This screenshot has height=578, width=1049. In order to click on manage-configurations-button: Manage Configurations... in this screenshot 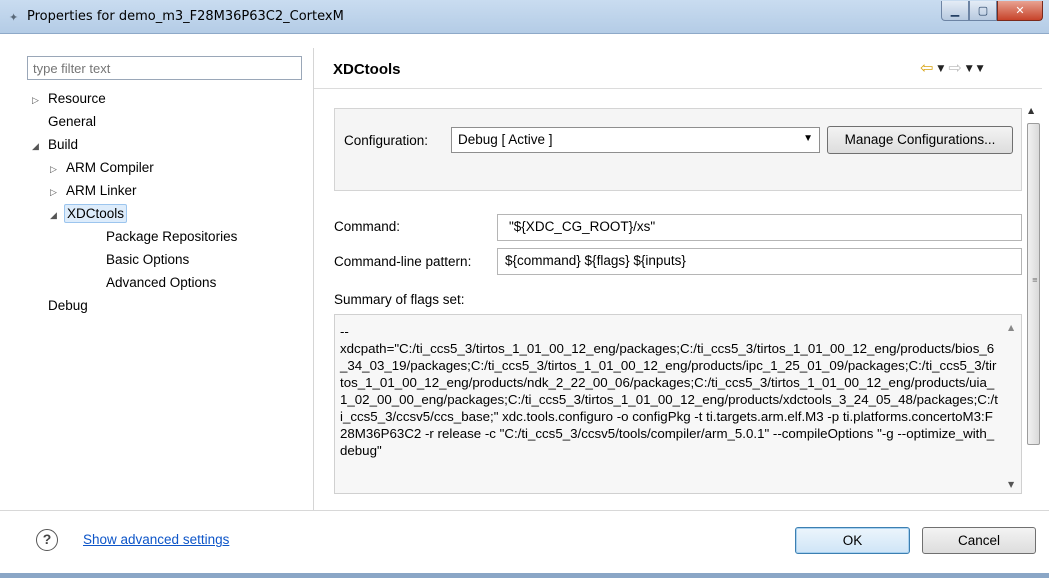, I will do `click(920, 140)`.